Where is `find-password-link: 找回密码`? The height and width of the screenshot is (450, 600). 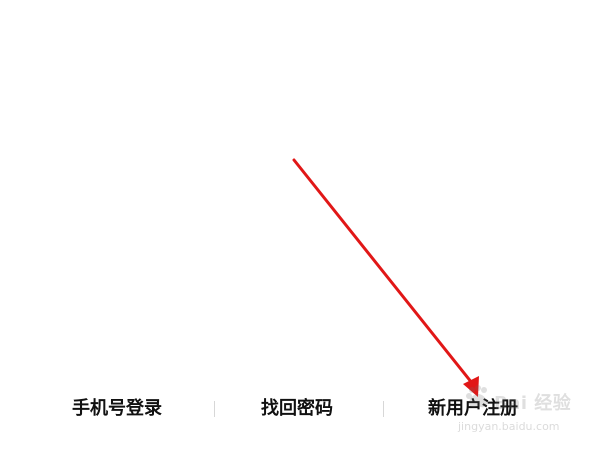
find-password-link: 找回密码 is located at coordinates (297, 409).